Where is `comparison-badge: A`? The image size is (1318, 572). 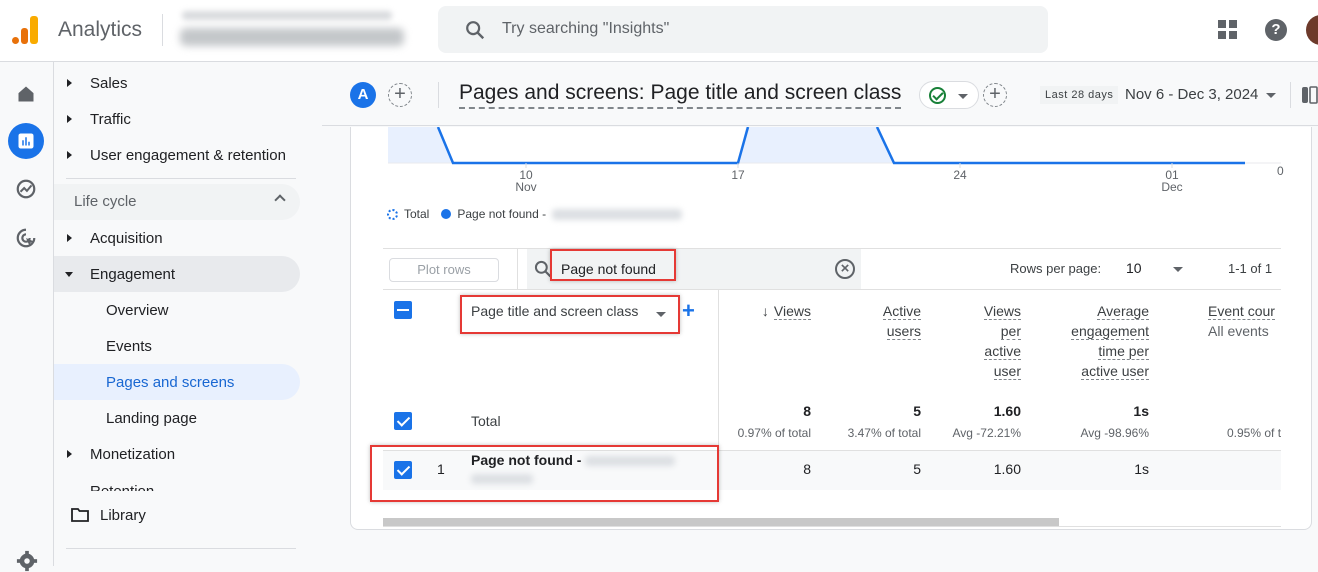
comparison-badge: A is located at coordinates (363, 95).